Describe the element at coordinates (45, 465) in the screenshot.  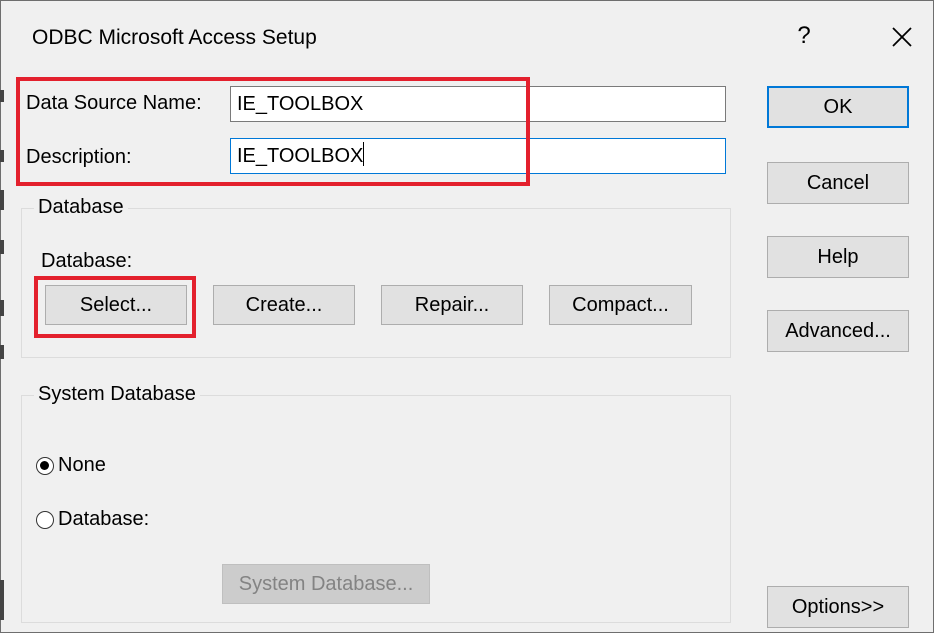
I see `radio-checked-icon` at that location.